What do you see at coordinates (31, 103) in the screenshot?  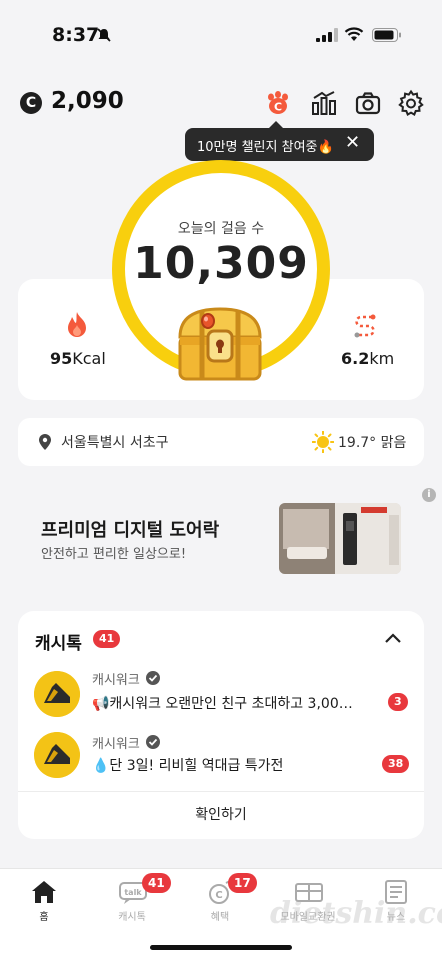 I see `coin-icon: C` at bounding box center [31, 103].